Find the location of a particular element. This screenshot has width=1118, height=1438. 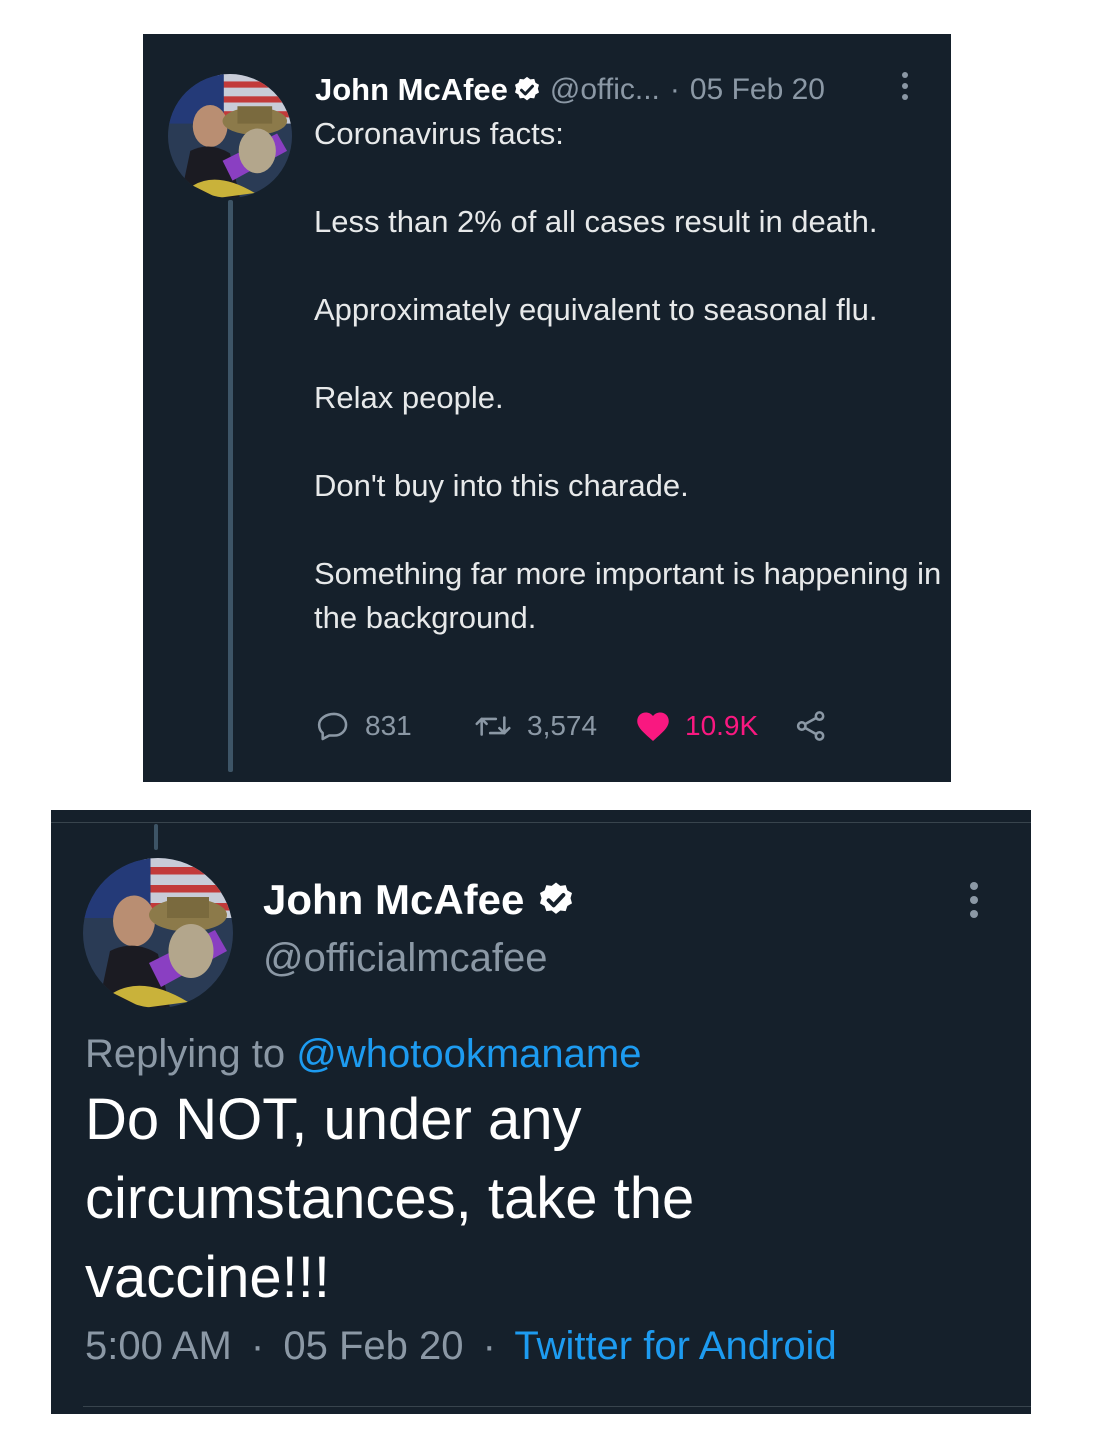

tweet-paragraph: Coronavirus facts: is located at coordinates (439, 133).